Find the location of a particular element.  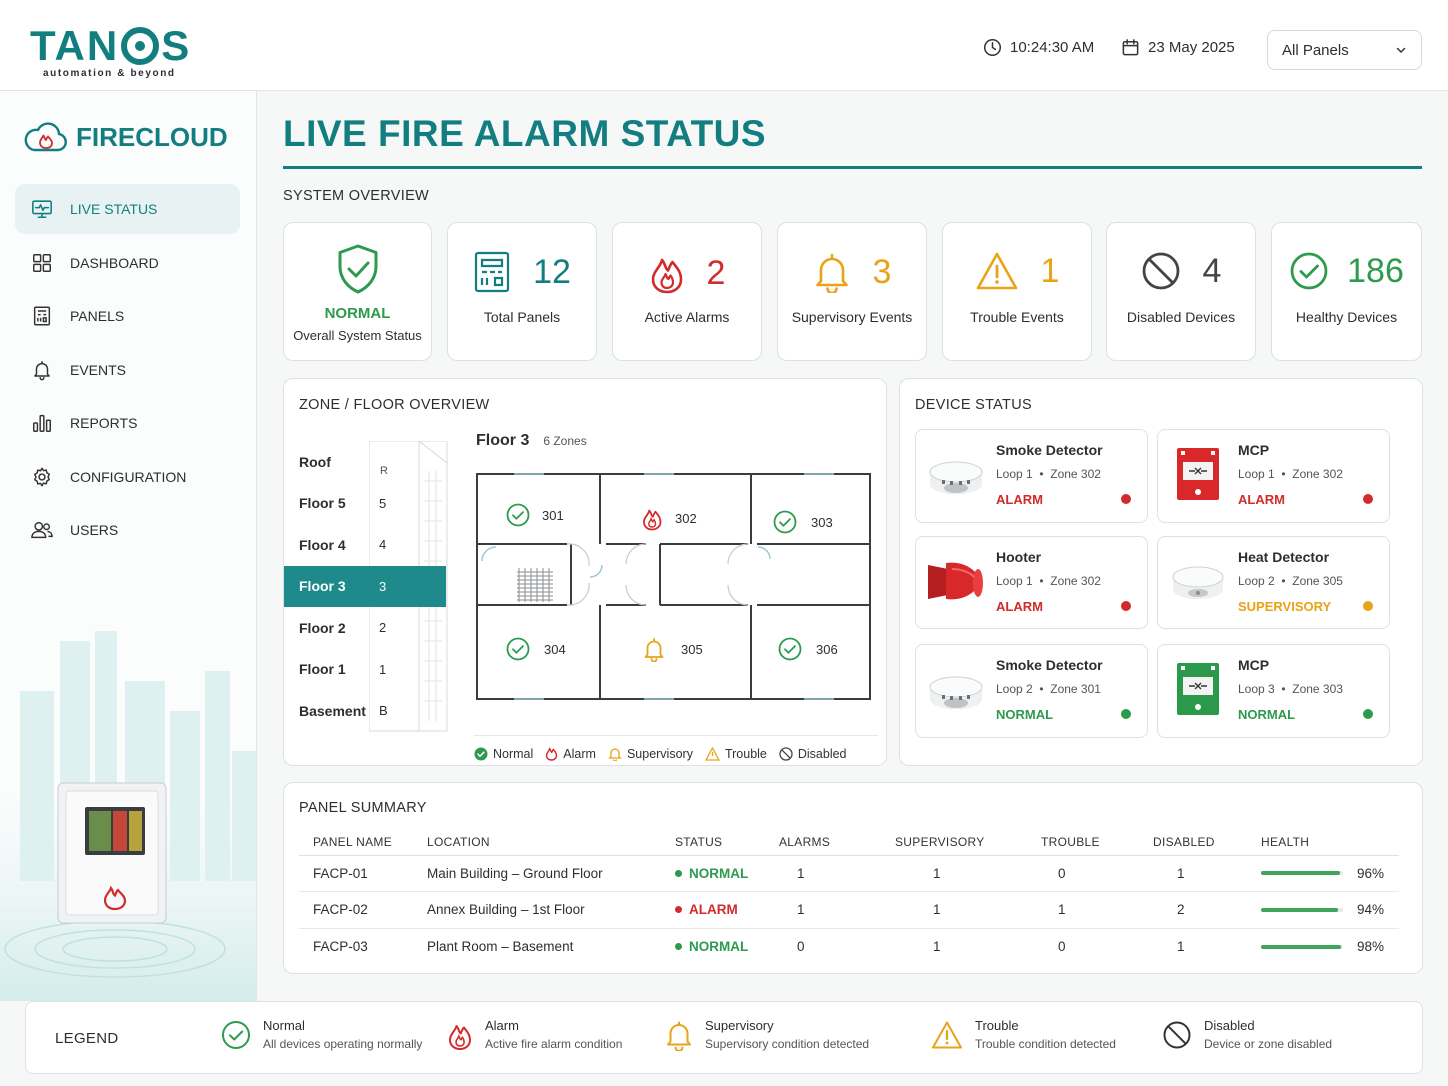

device-card: Hooter Loop 1 • Zone 302 ALARM is located at coordinates (1031, 582).